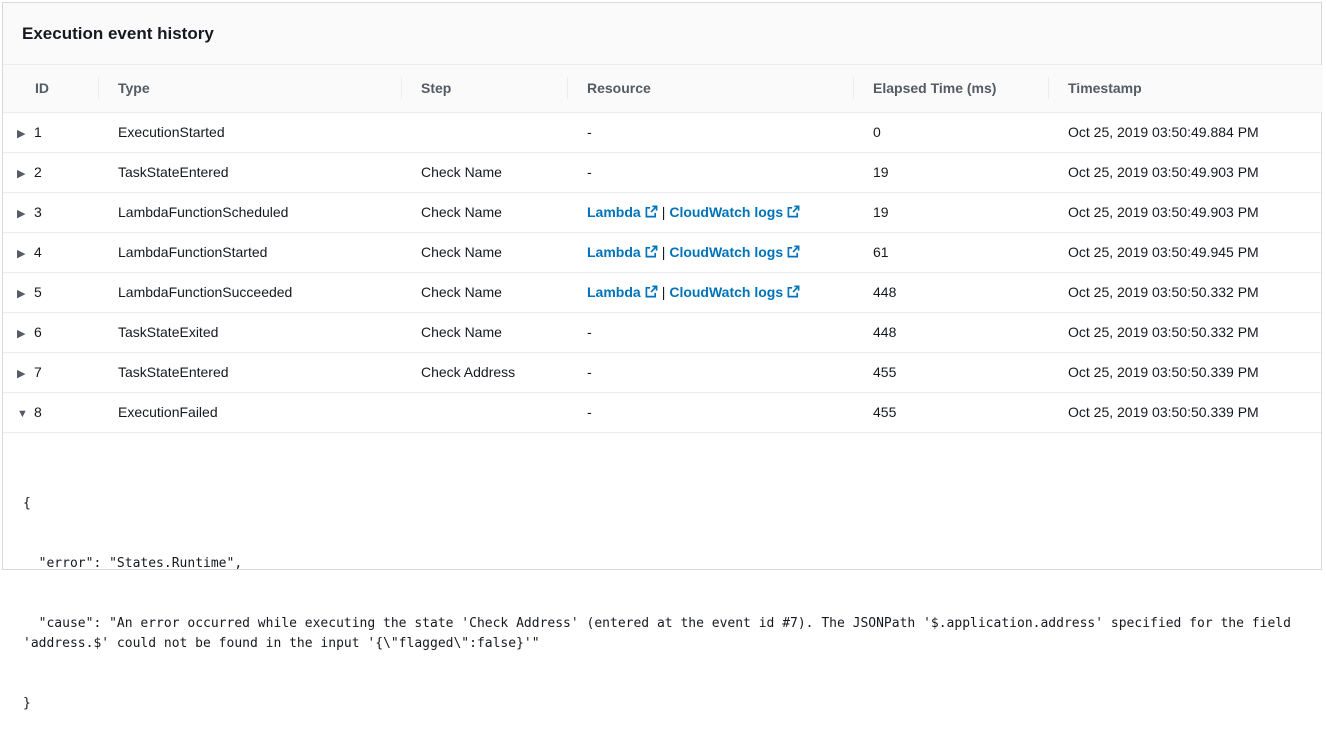  What do you see at coordinates (484, 88) in the screenshot?
I see `column-header-step: Step` at bounding box center [484, 88].